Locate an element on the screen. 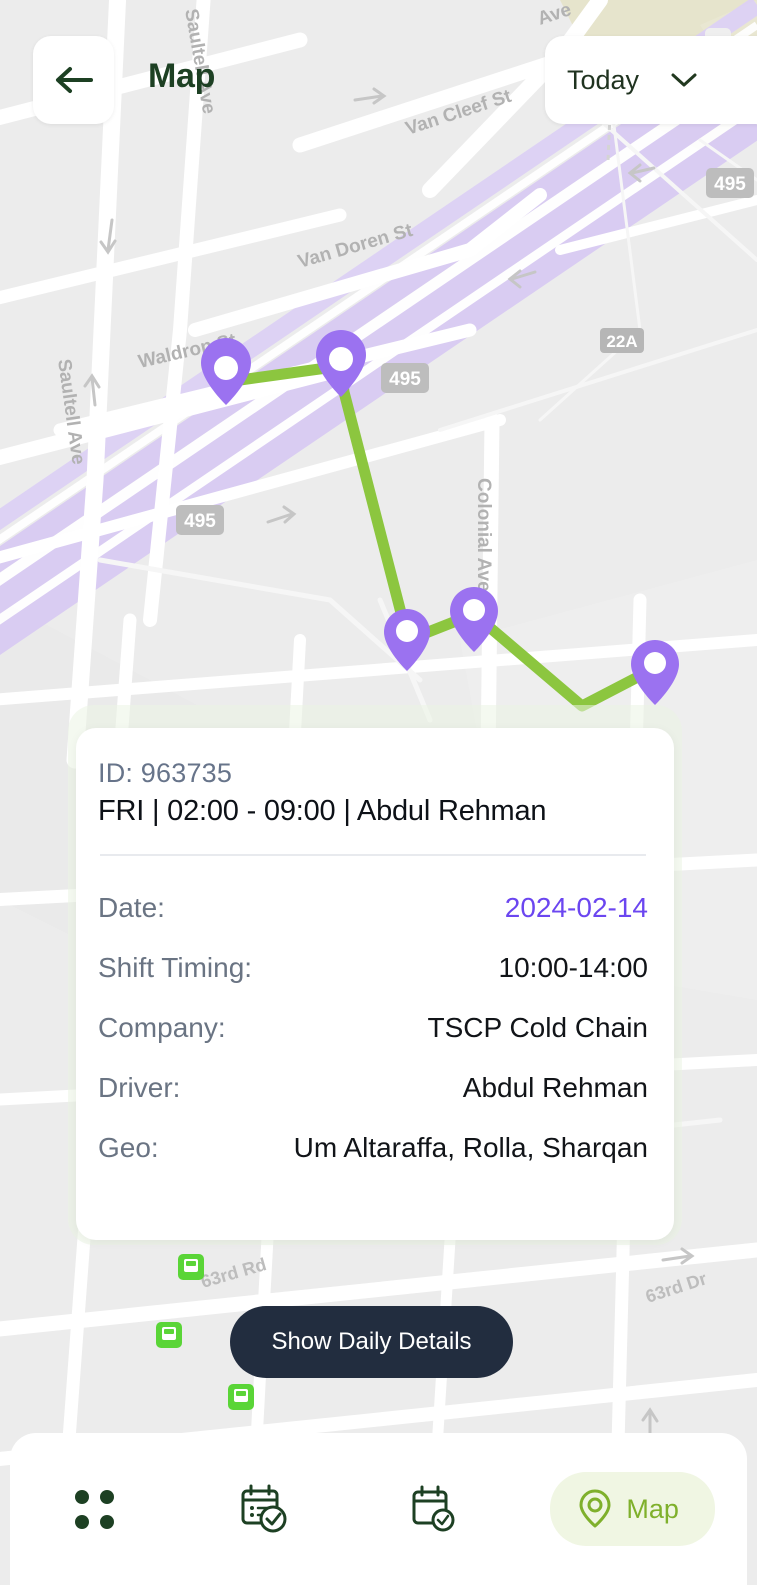  nav-item-dashboard is located at coordinates (94, 1509).